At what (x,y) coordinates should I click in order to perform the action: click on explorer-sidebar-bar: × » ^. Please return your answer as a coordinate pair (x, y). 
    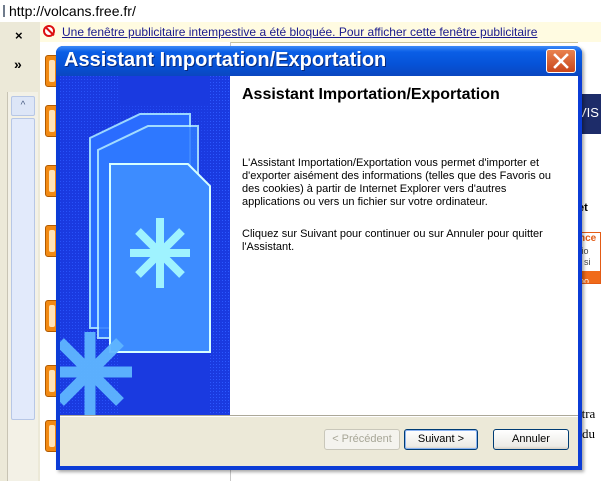
    Looking at the image, I should click on (20, 251).